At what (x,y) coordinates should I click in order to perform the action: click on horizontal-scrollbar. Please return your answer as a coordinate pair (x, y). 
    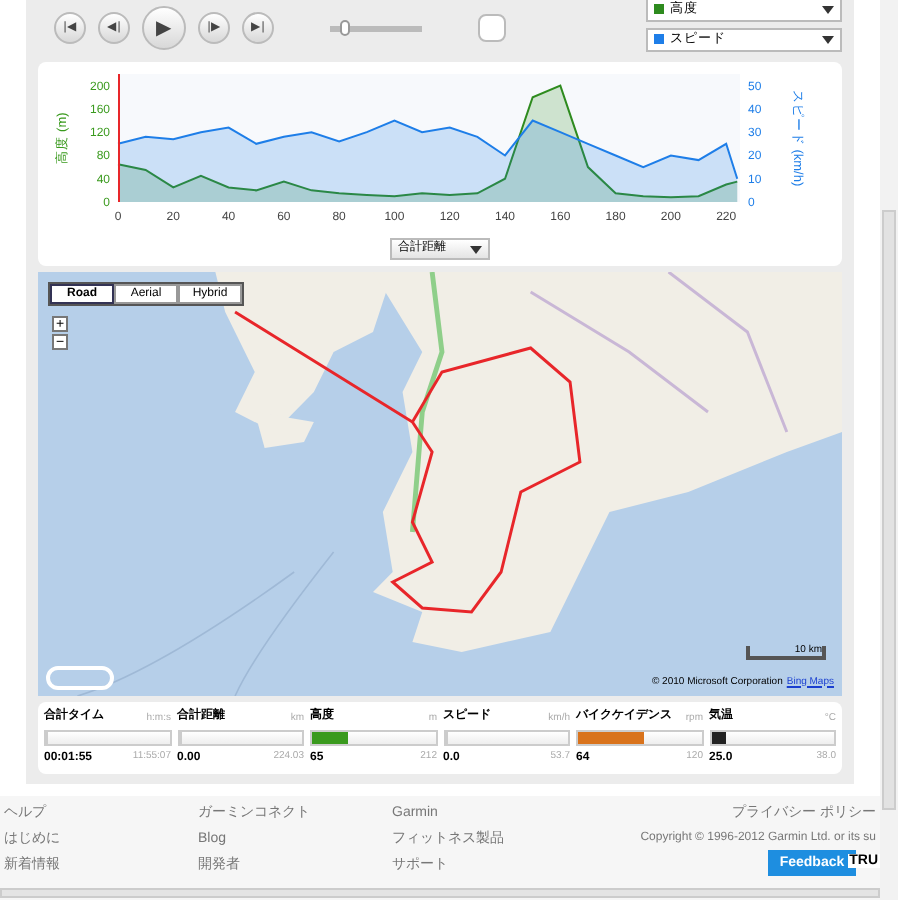
    Looking at the image, I should click on (440, 893).